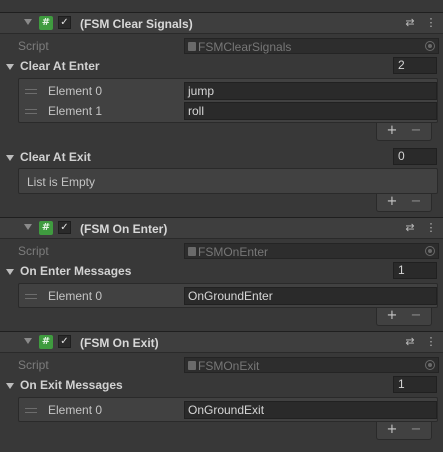  I want to click on element-value-field: jump, so click(310, 91).